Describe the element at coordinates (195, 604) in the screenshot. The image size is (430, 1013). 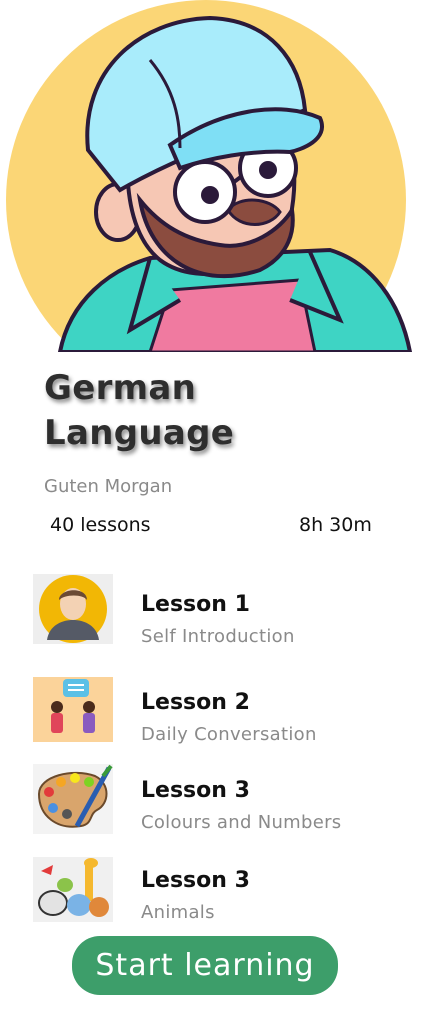
I see `lesson-1-title: Lesson 1` at that location.